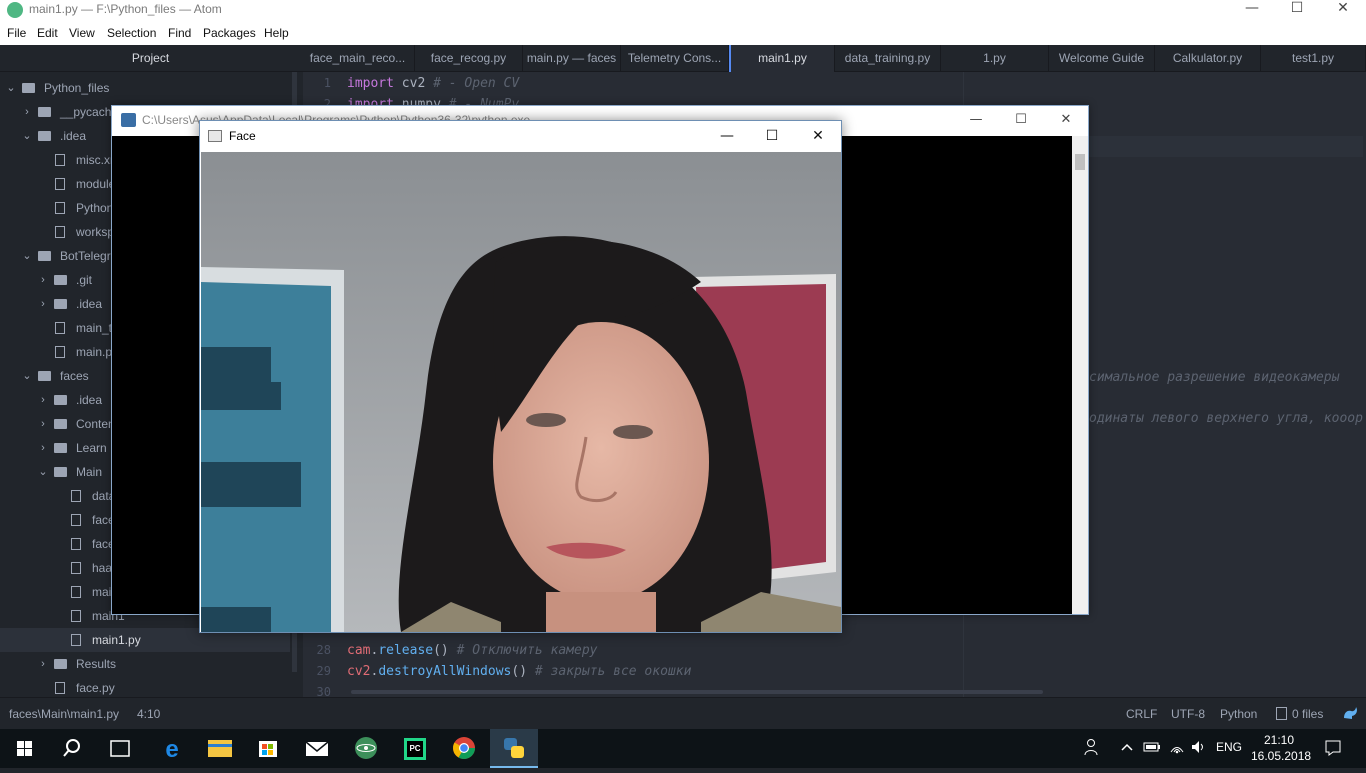  I want to click on tab-data-training: data_training.py, so click(888, 58).